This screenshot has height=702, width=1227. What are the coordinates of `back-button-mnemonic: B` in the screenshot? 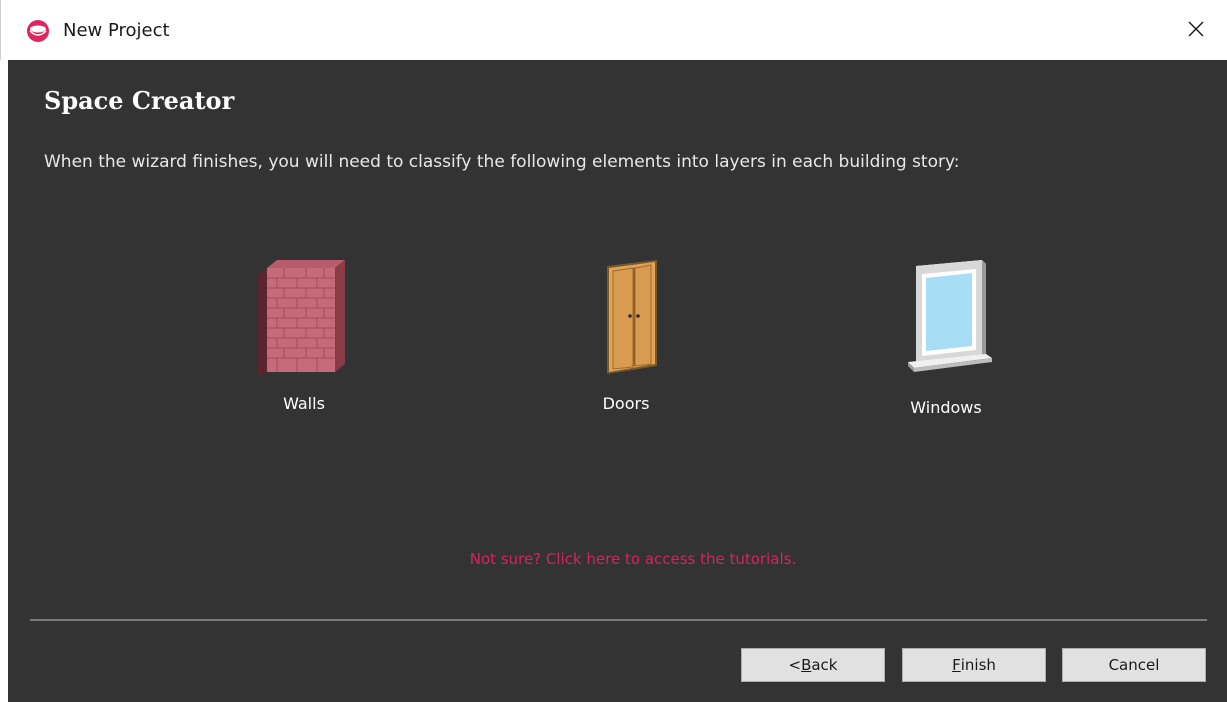 It's located at (806, 665).